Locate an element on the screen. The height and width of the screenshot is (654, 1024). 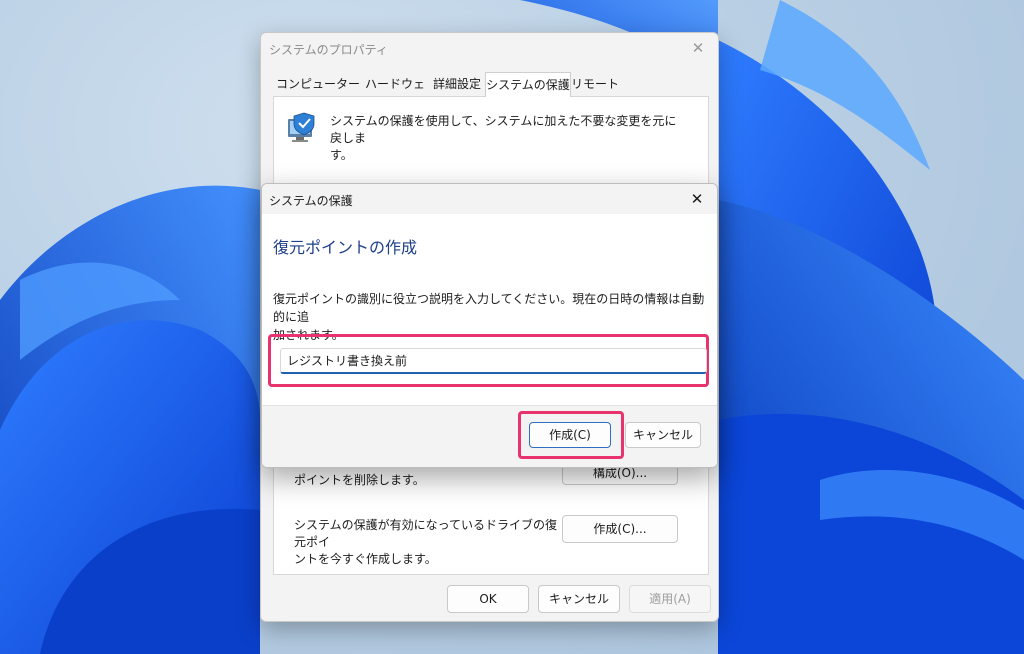
dialog-title: システムの保護 is located at coordinates (311, 201).